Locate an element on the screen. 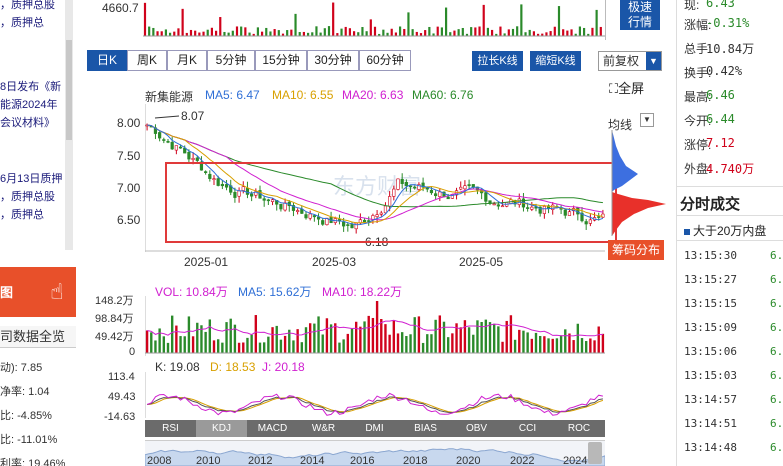 This screenshot has width=783, height=466. tab-day-k: 日K is located at coordinates (107, 60).